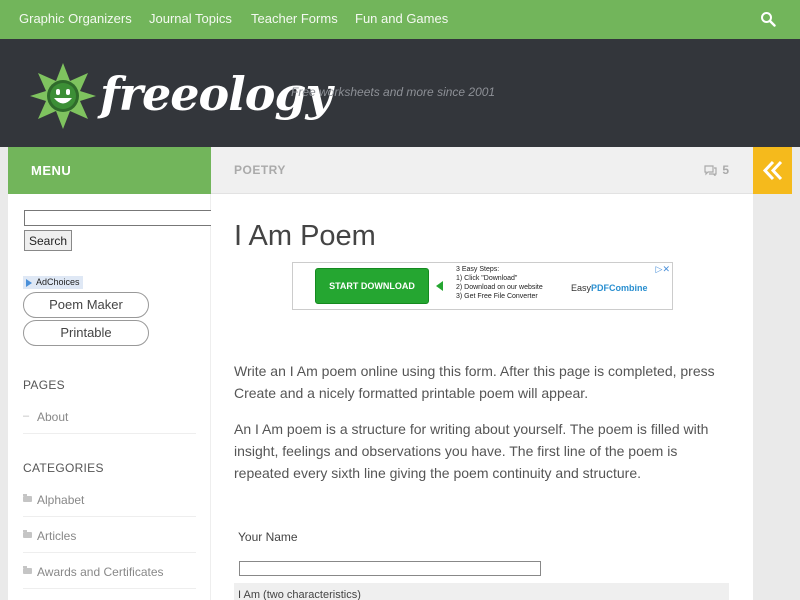 The image size is (800, 600). Describe the element at coordinates (86, 333) in the screenshot. I see `printable-button: Printable` at that location.